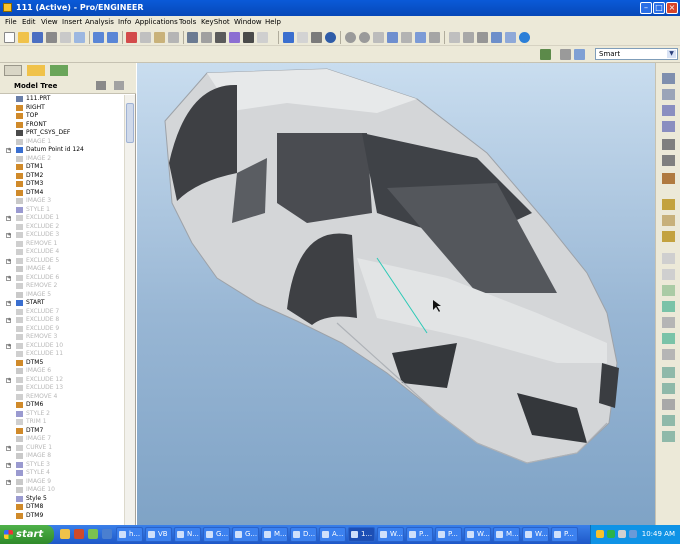 The width and height of the screenshot is (680, 544). What do you see at coordinates (62, 99) in the screenshot?
I see `tree-item: 111.PRT` at bounding box center [62, 99].